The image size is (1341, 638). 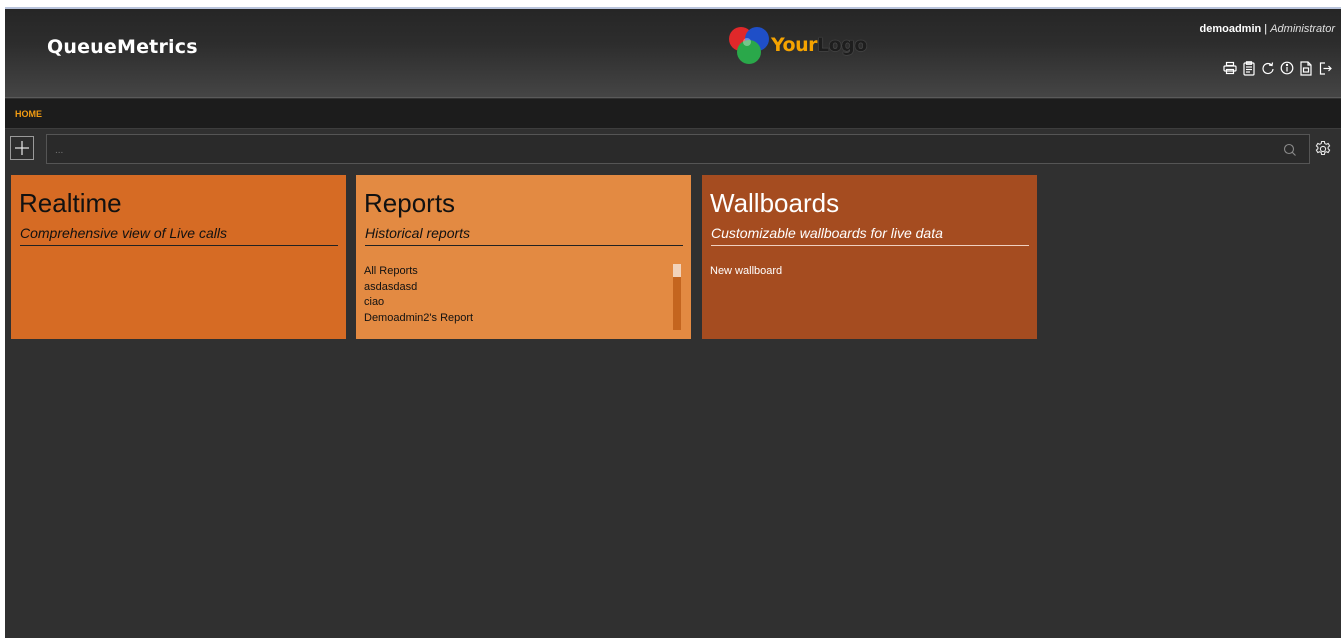 What do you see at coordinates (179, 235) in the screenshot?
I see `realtime-card-subtitle: Comprehensive view of Live calls` at bounding box center [179, 235].